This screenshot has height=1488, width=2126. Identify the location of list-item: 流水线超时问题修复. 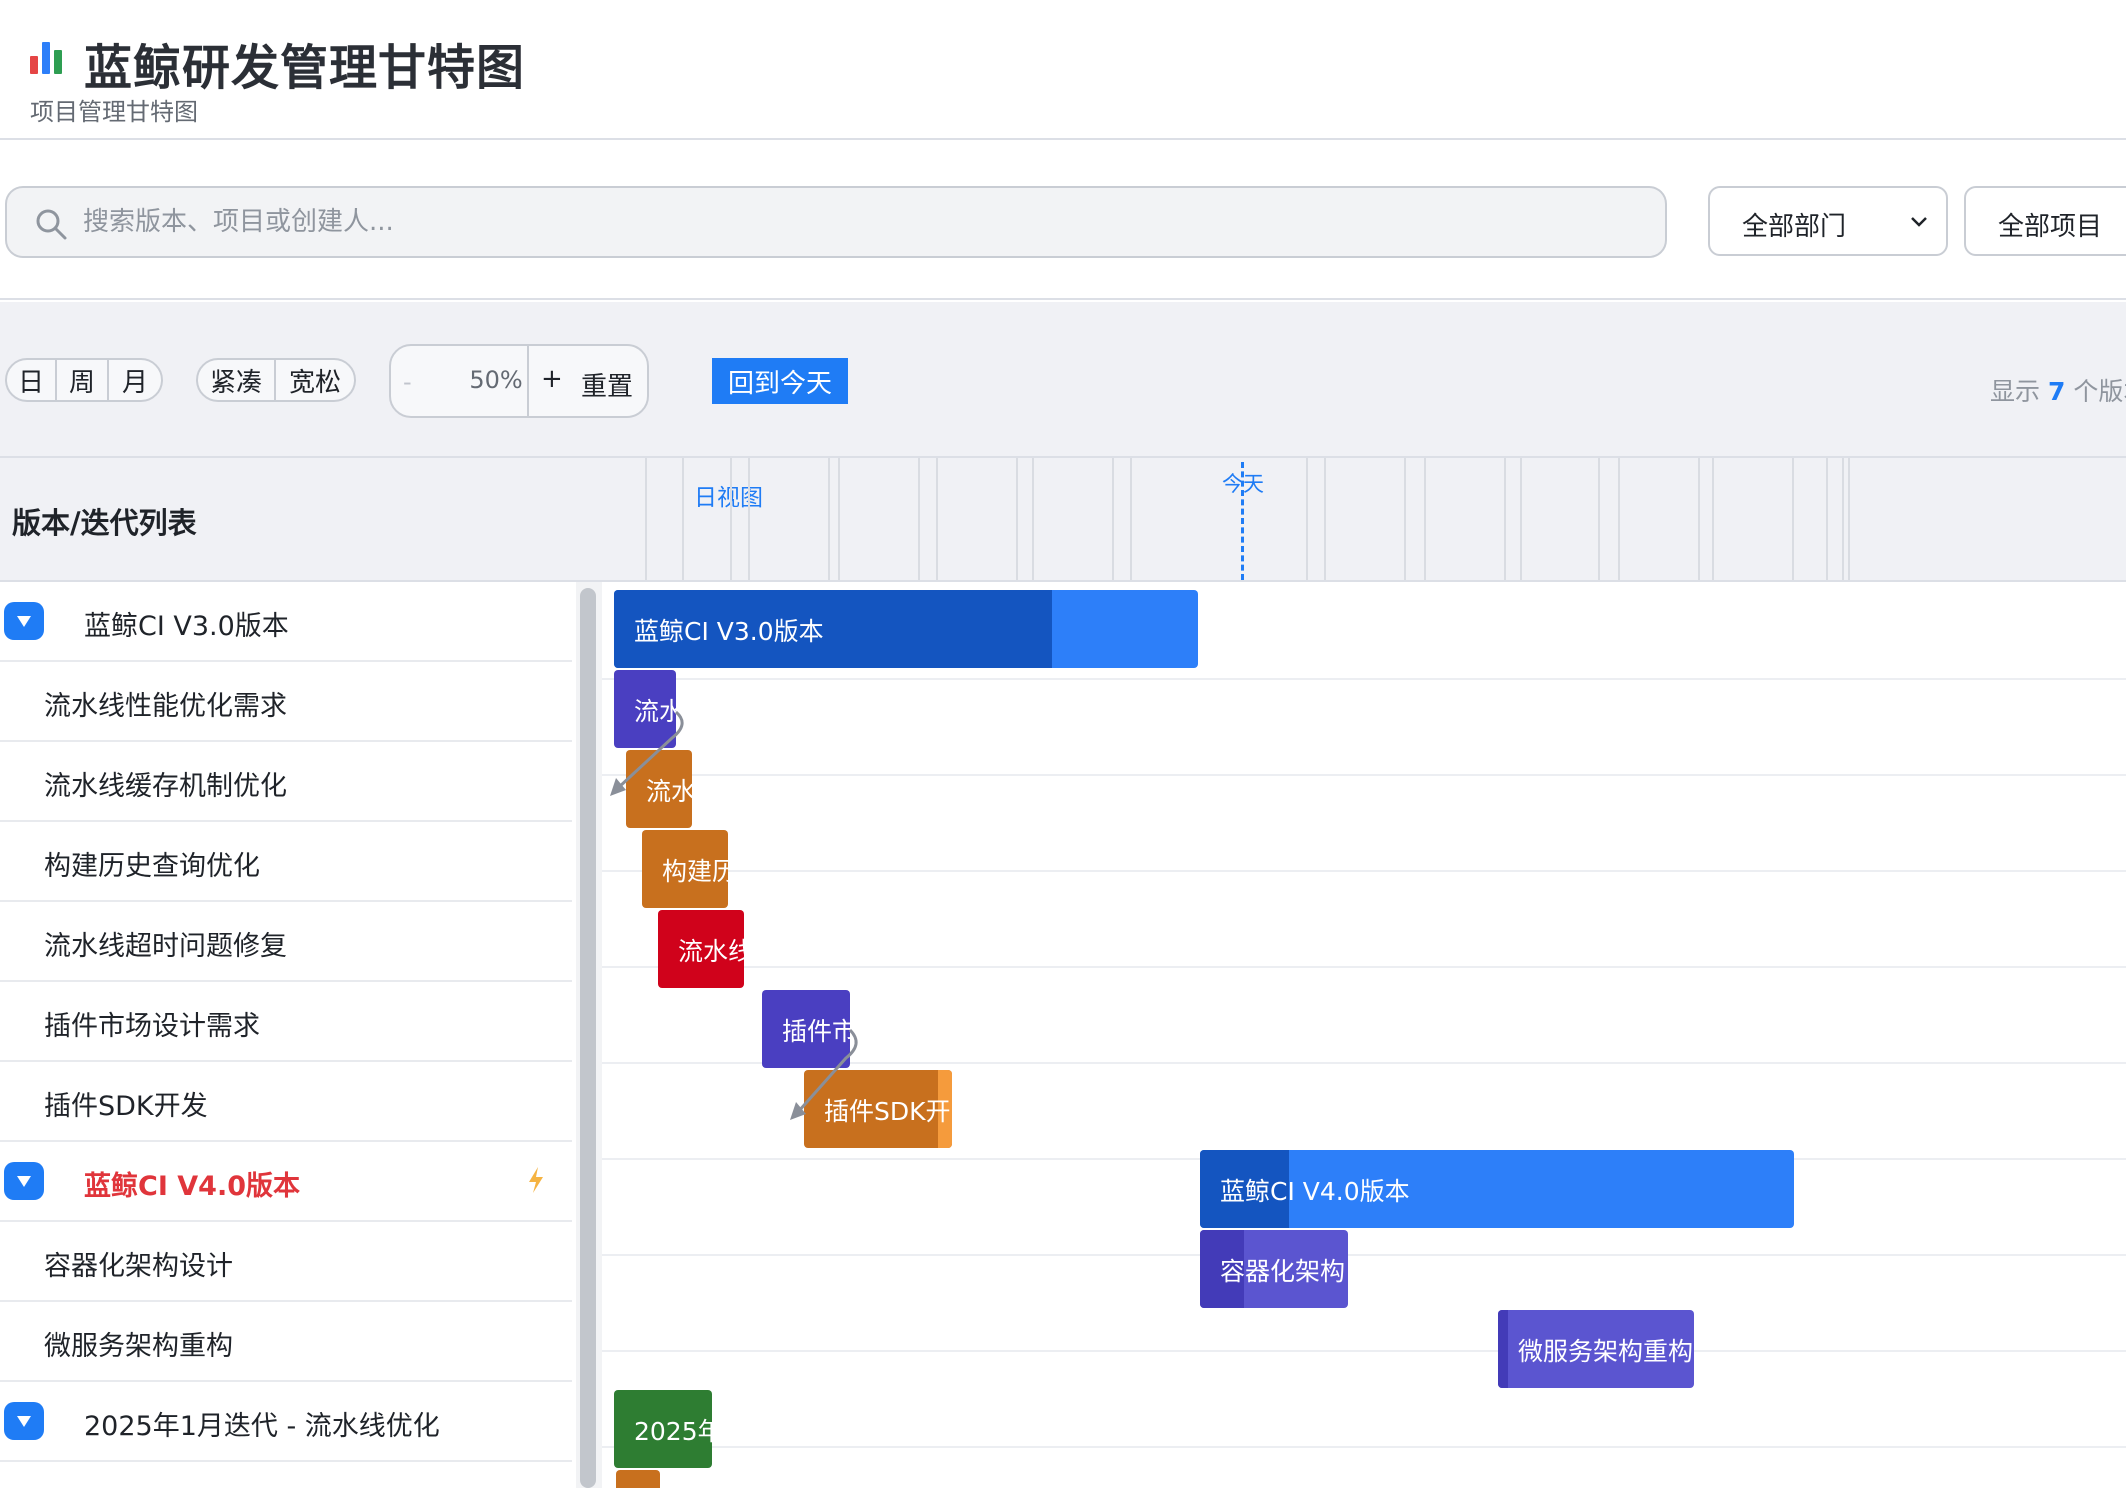
(286, 942).